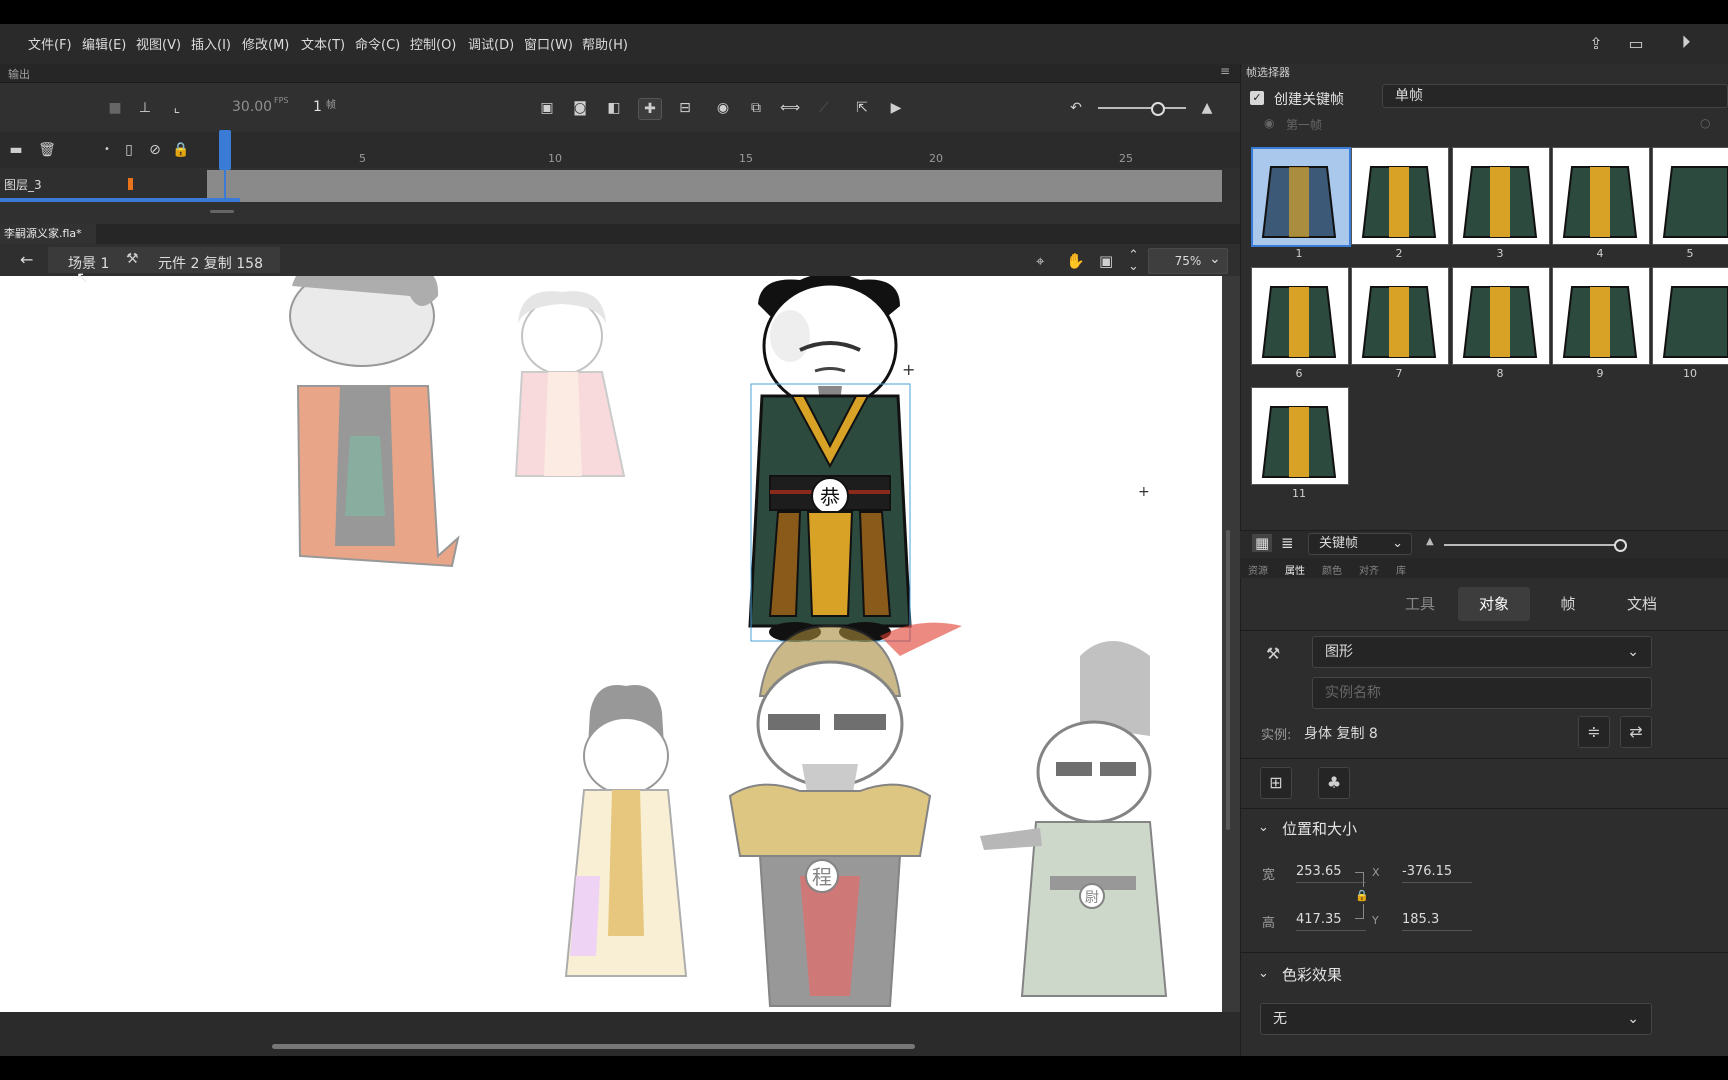 The image size is (1728, 1080). Describe the element at coordinates (1262, 543) in the screenshot. I see `grid-view-icon: ▦` at that location.